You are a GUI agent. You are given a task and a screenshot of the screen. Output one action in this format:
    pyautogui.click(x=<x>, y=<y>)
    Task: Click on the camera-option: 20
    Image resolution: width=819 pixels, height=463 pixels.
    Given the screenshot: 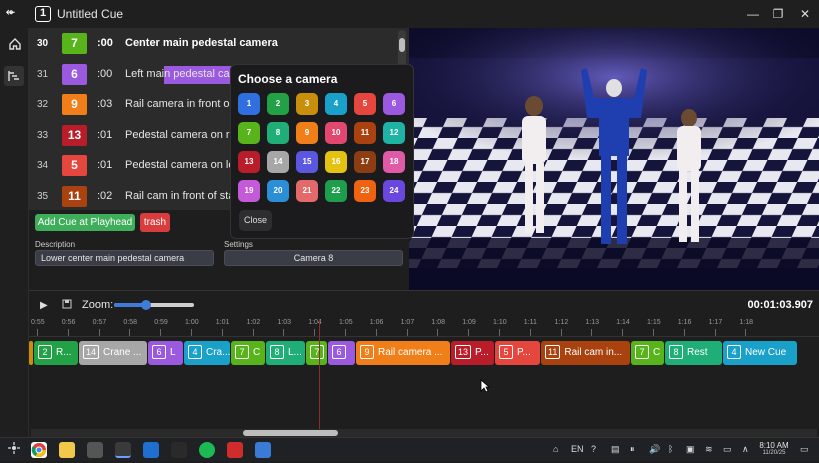 What is the action you would take?
    pyautogui.click(x=278, y=191)
    